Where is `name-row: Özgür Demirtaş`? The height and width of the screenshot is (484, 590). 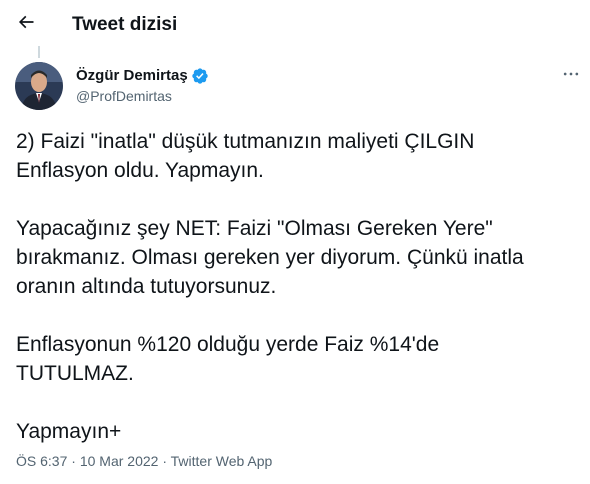 name-row: Özgür Demirtaş is located at coordinates (142, 76).